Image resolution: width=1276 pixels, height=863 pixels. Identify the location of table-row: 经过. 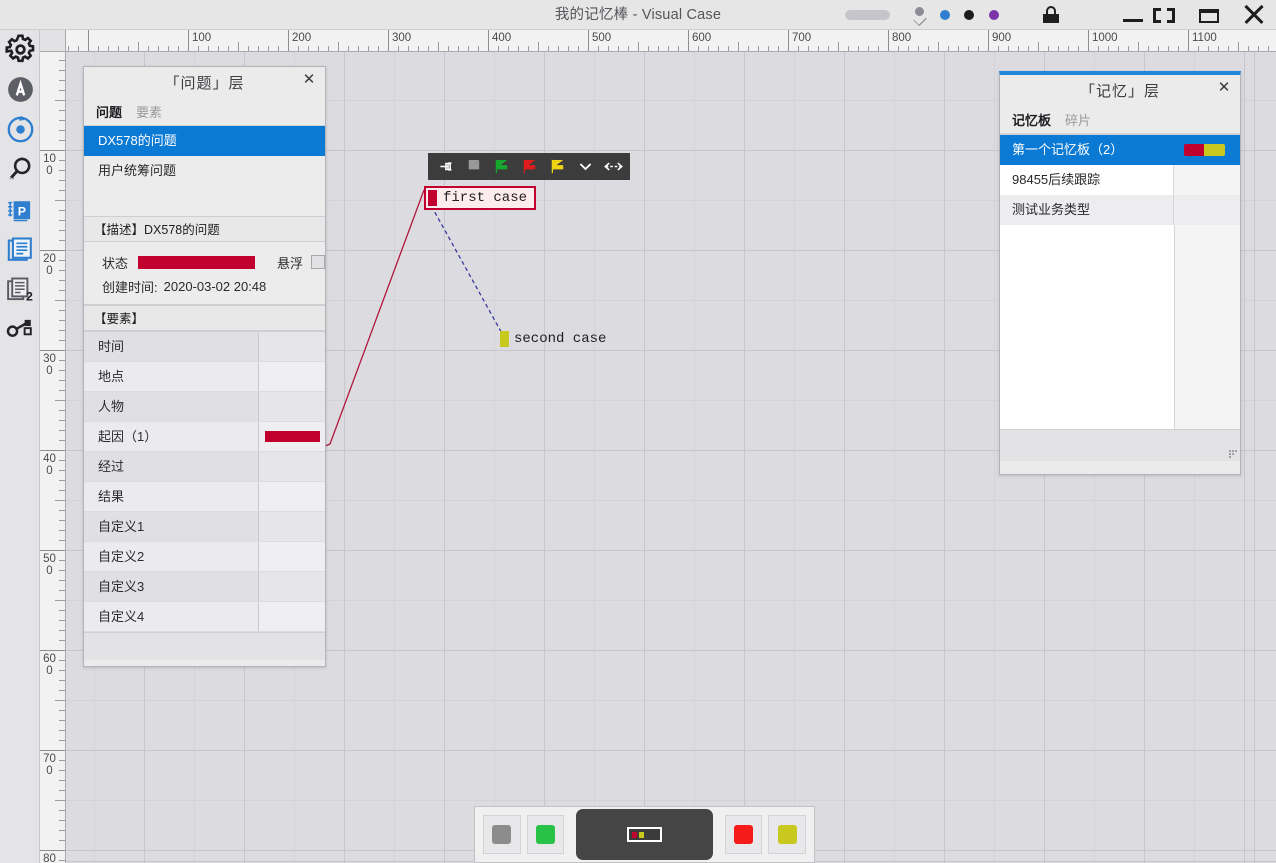
(204, 467).